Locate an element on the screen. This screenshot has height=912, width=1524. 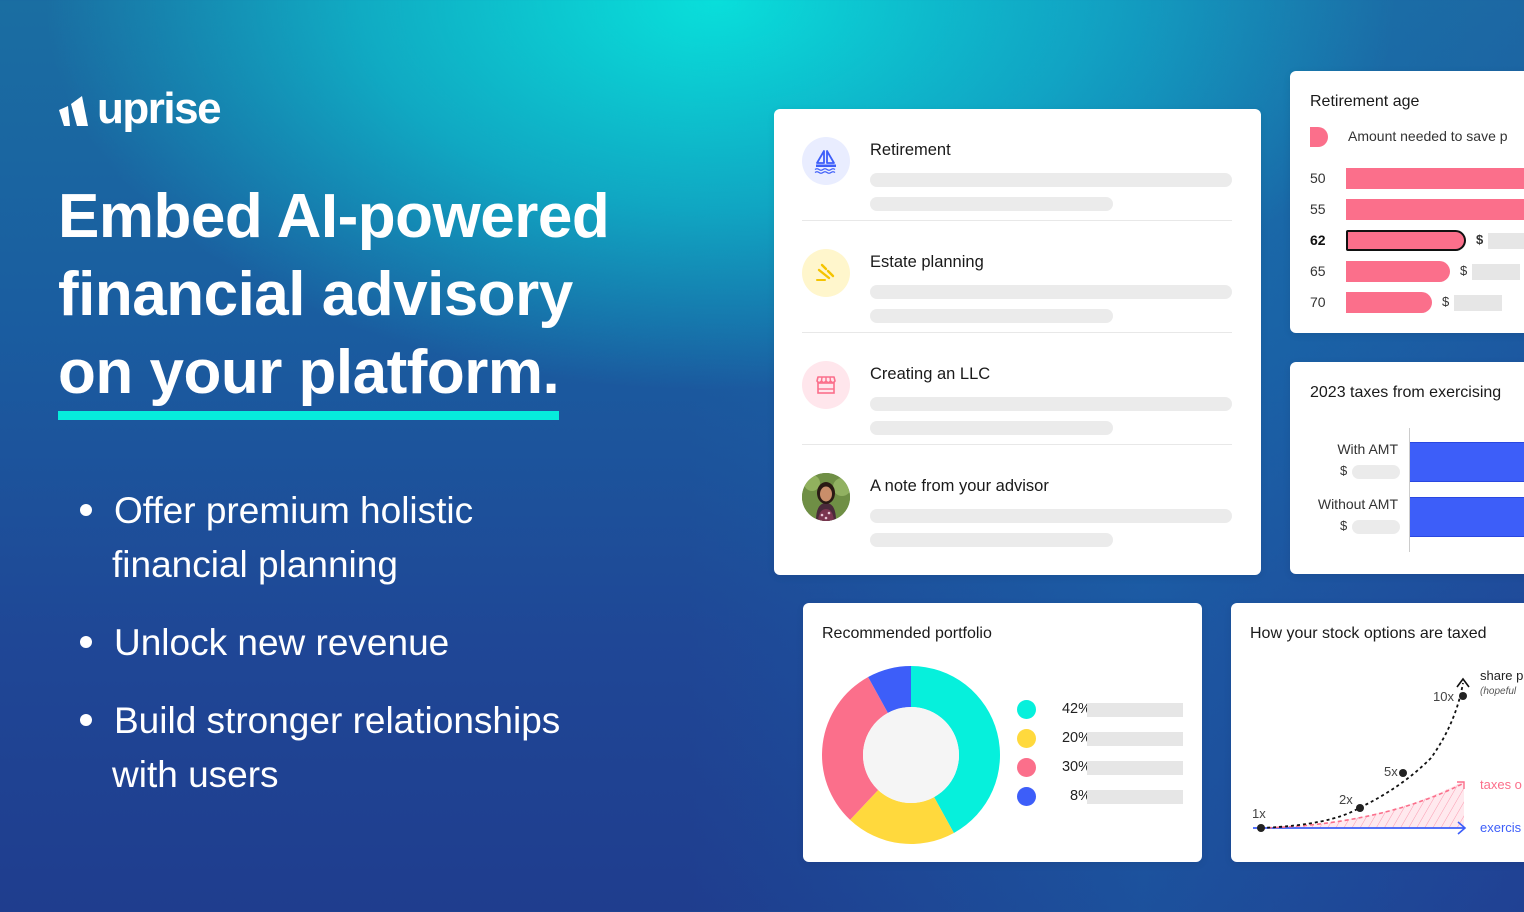
topic-item-creating-llc: Creating an LLC is located at coordinates (1017, 389).